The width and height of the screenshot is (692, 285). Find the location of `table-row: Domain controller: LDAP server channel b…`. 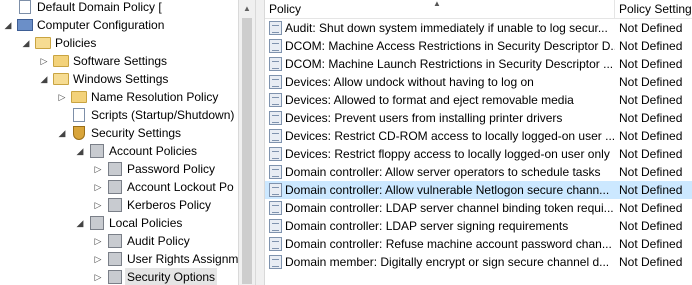

table-row: Domain controller: LDAP server channel b… is located at coordinates (478, 208).